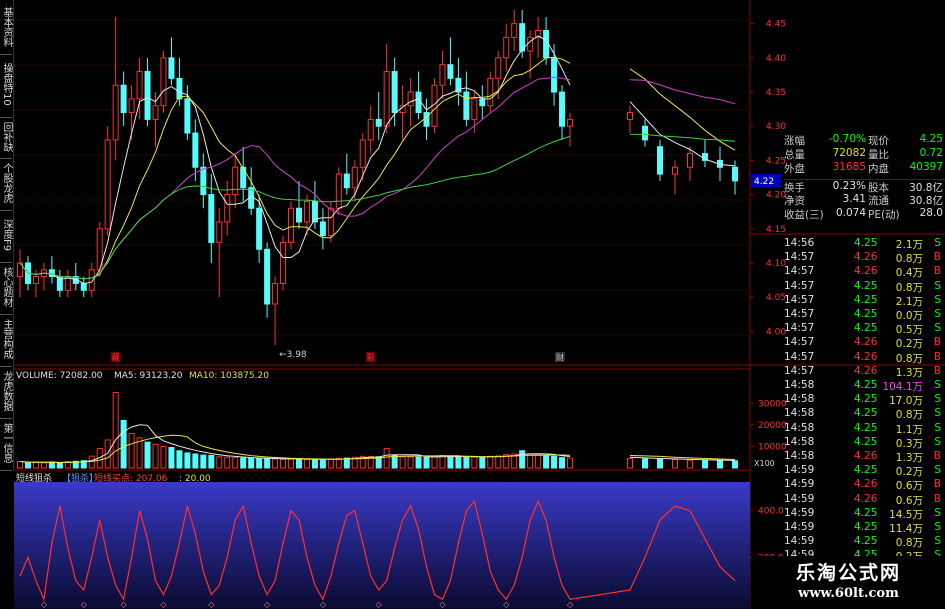 The height and width of the screenshot is (609, 945). Describe the element at coordinates (864, 429) in the screenshot. I see `trade-row: 14:58 4.25 1.1万 S` at that location.